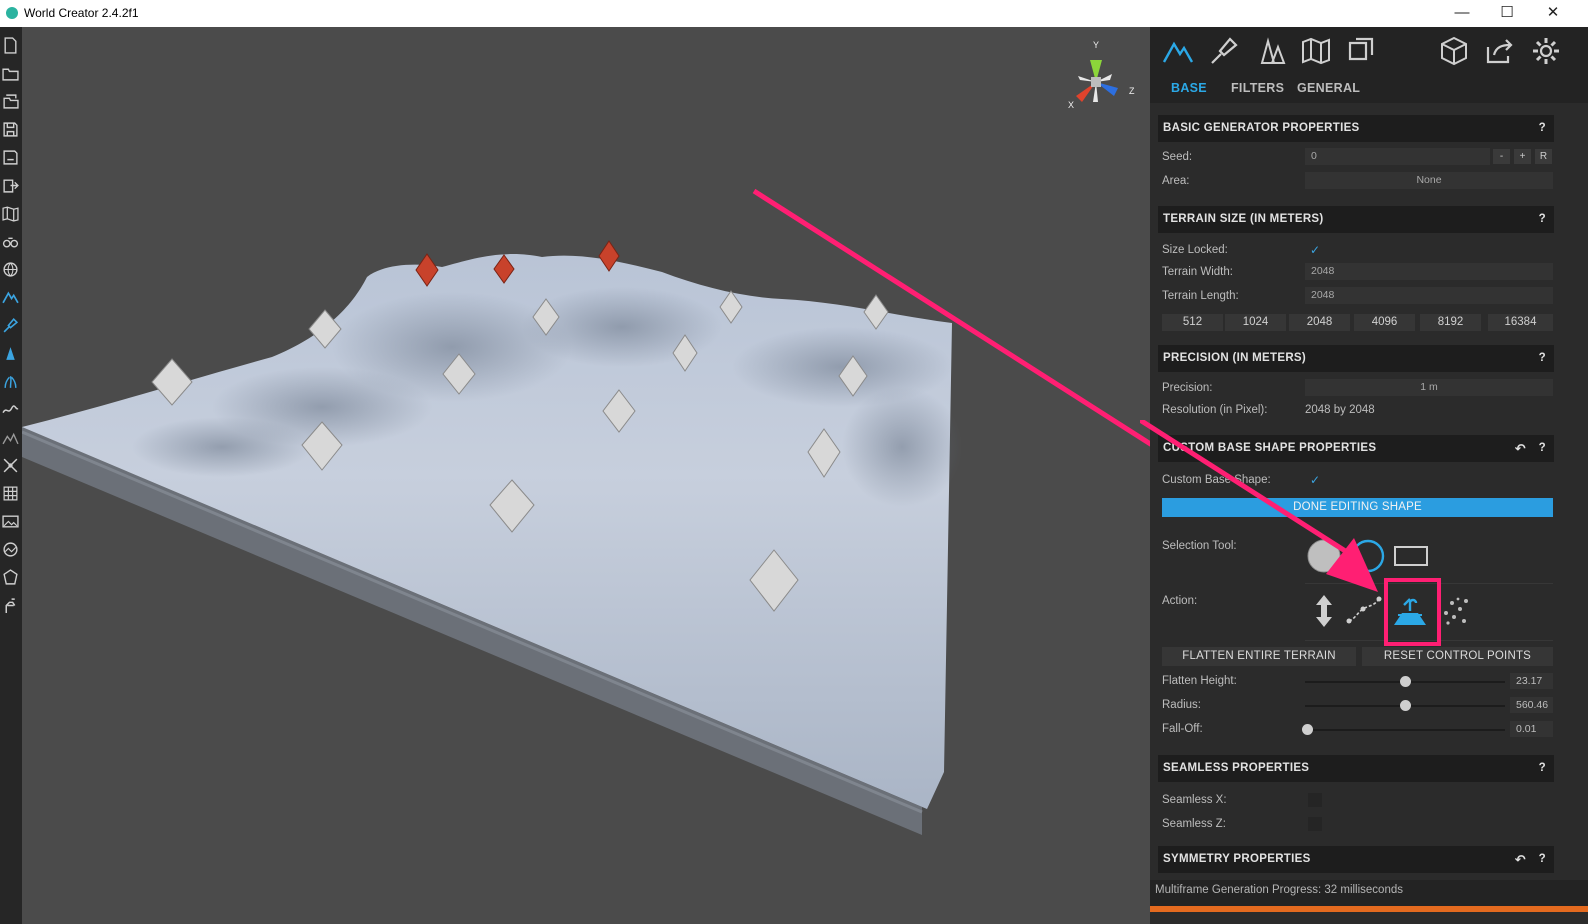 This screenshot has width=1588, height=924. I want to click on flatten-height-slider, so click(1405, 681).